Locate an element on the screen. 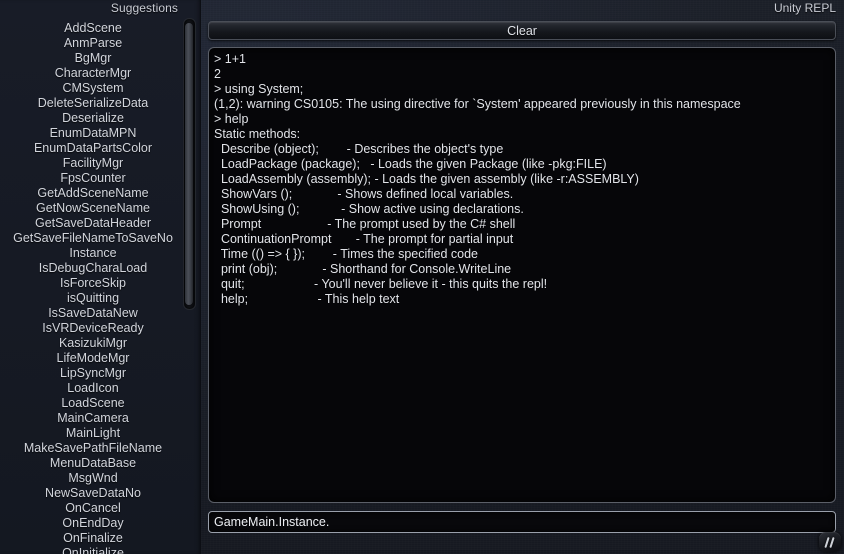 This screenshot has width=844, height=554. suggestion-item: EnumDataMPN is located at coordinates (93, 133).